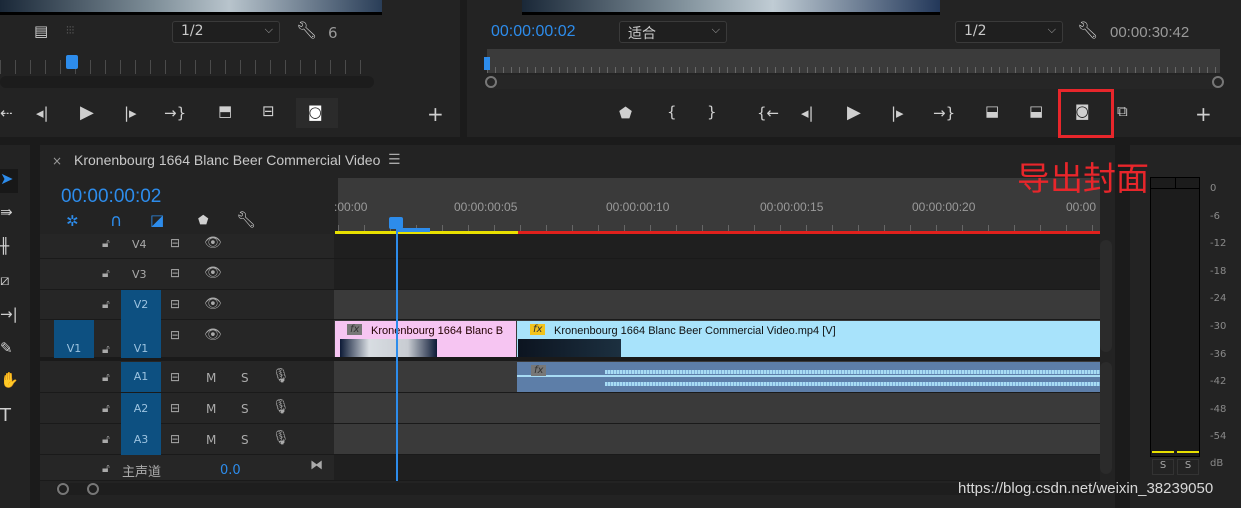 Image resolution: width=1241 pixels, height=508 pixels. Describe the element at coordinates (72, 221) in the screenshot. I see `nest-icon: ✲` at that location.